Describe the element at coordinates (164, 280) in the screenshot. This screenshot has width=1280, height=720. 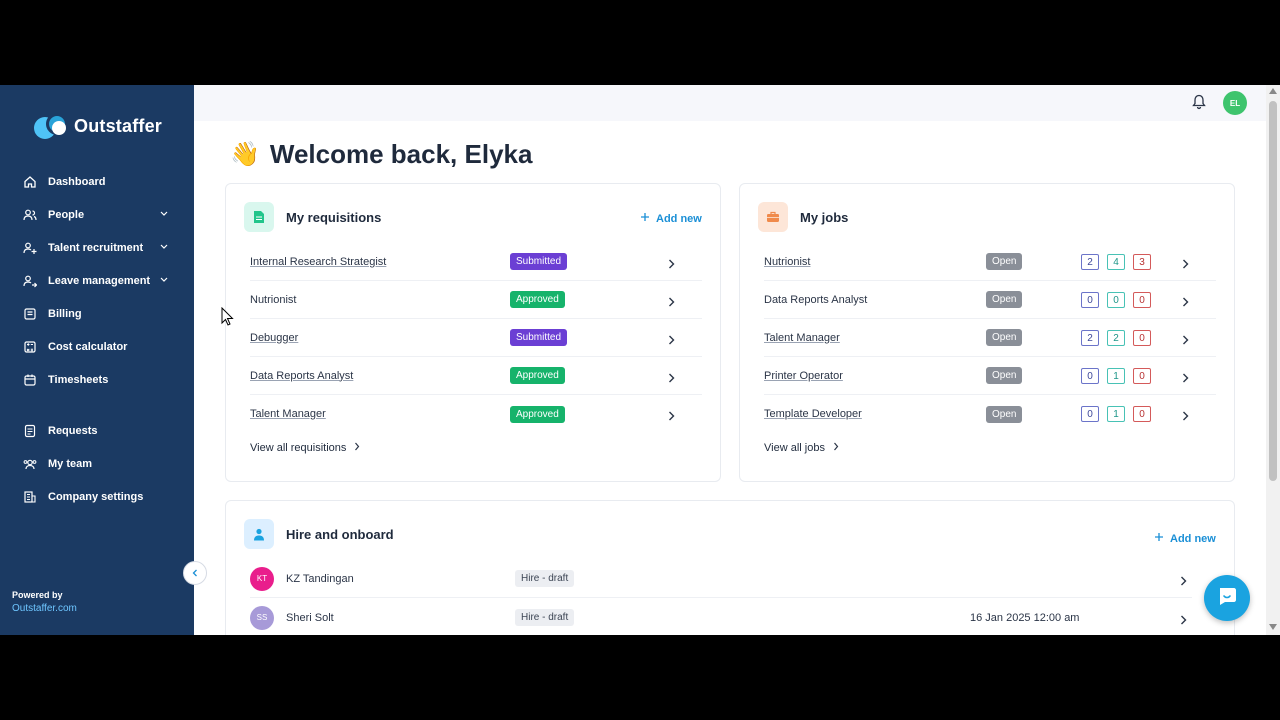
I see `chevron-down-icon` at that location.